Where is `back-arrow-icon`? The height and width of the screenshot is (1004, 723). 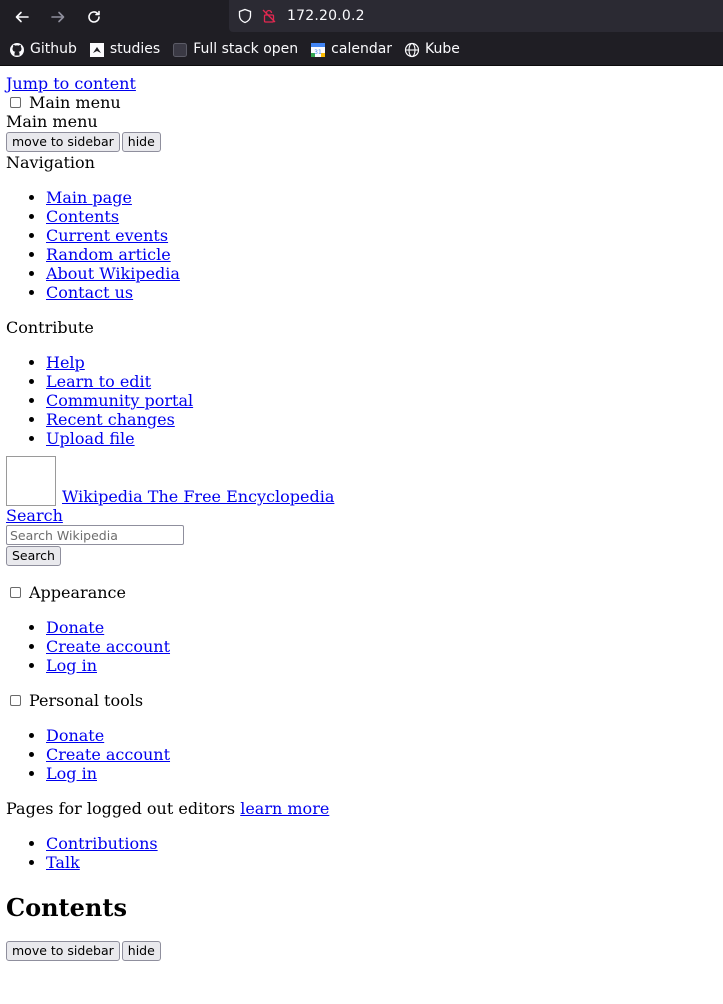 back-arrow-icon is located at coordinates (22, 17).